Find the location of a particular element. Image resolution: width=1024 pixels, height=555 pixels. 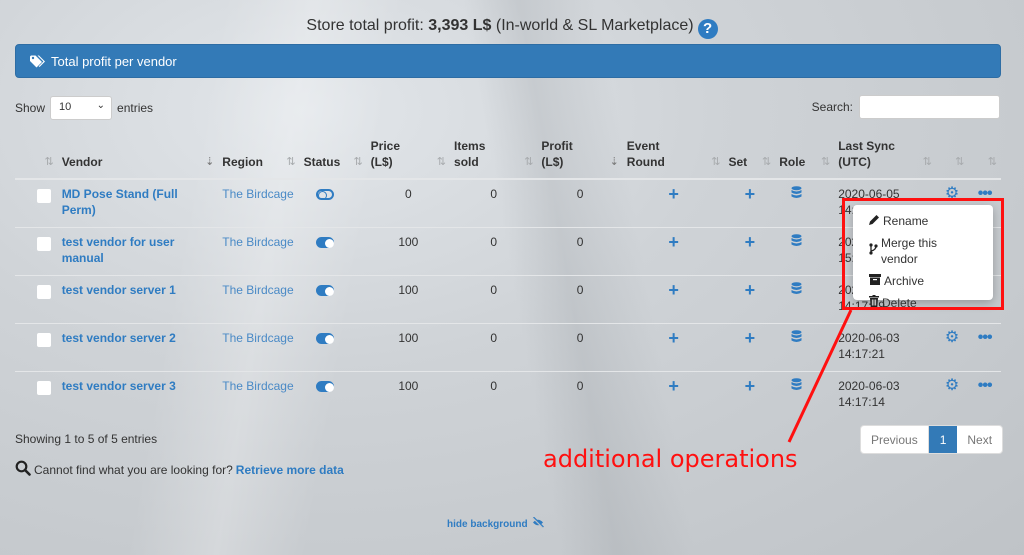

tags-icon is located at coordinates (38, 61).